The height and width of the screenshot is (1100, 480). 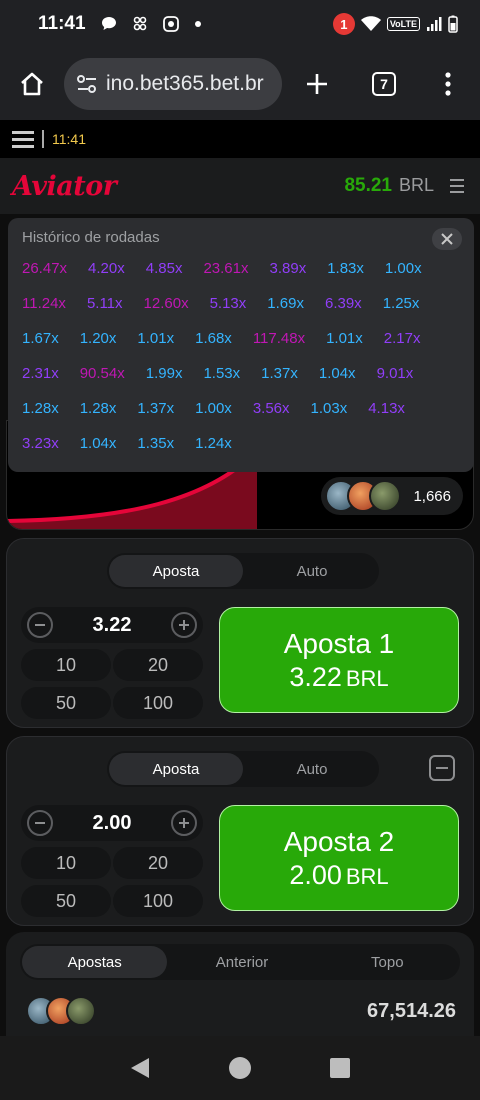 I want to click on stake-stepper: 3.22, so click(x=112, y=625).